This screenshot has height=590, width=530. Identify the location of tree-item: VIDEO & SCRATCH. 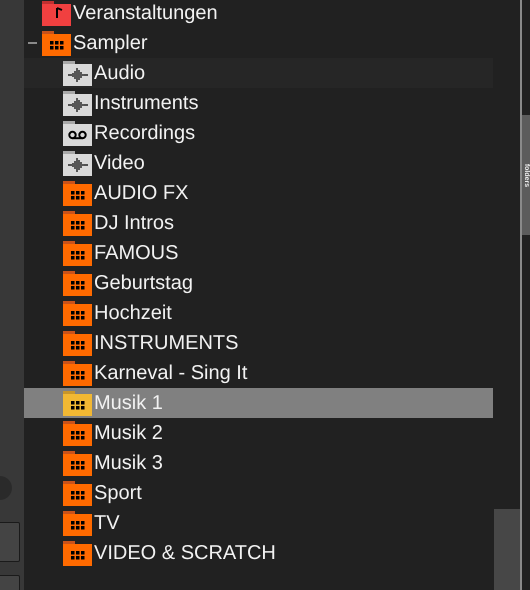
(258, 553).